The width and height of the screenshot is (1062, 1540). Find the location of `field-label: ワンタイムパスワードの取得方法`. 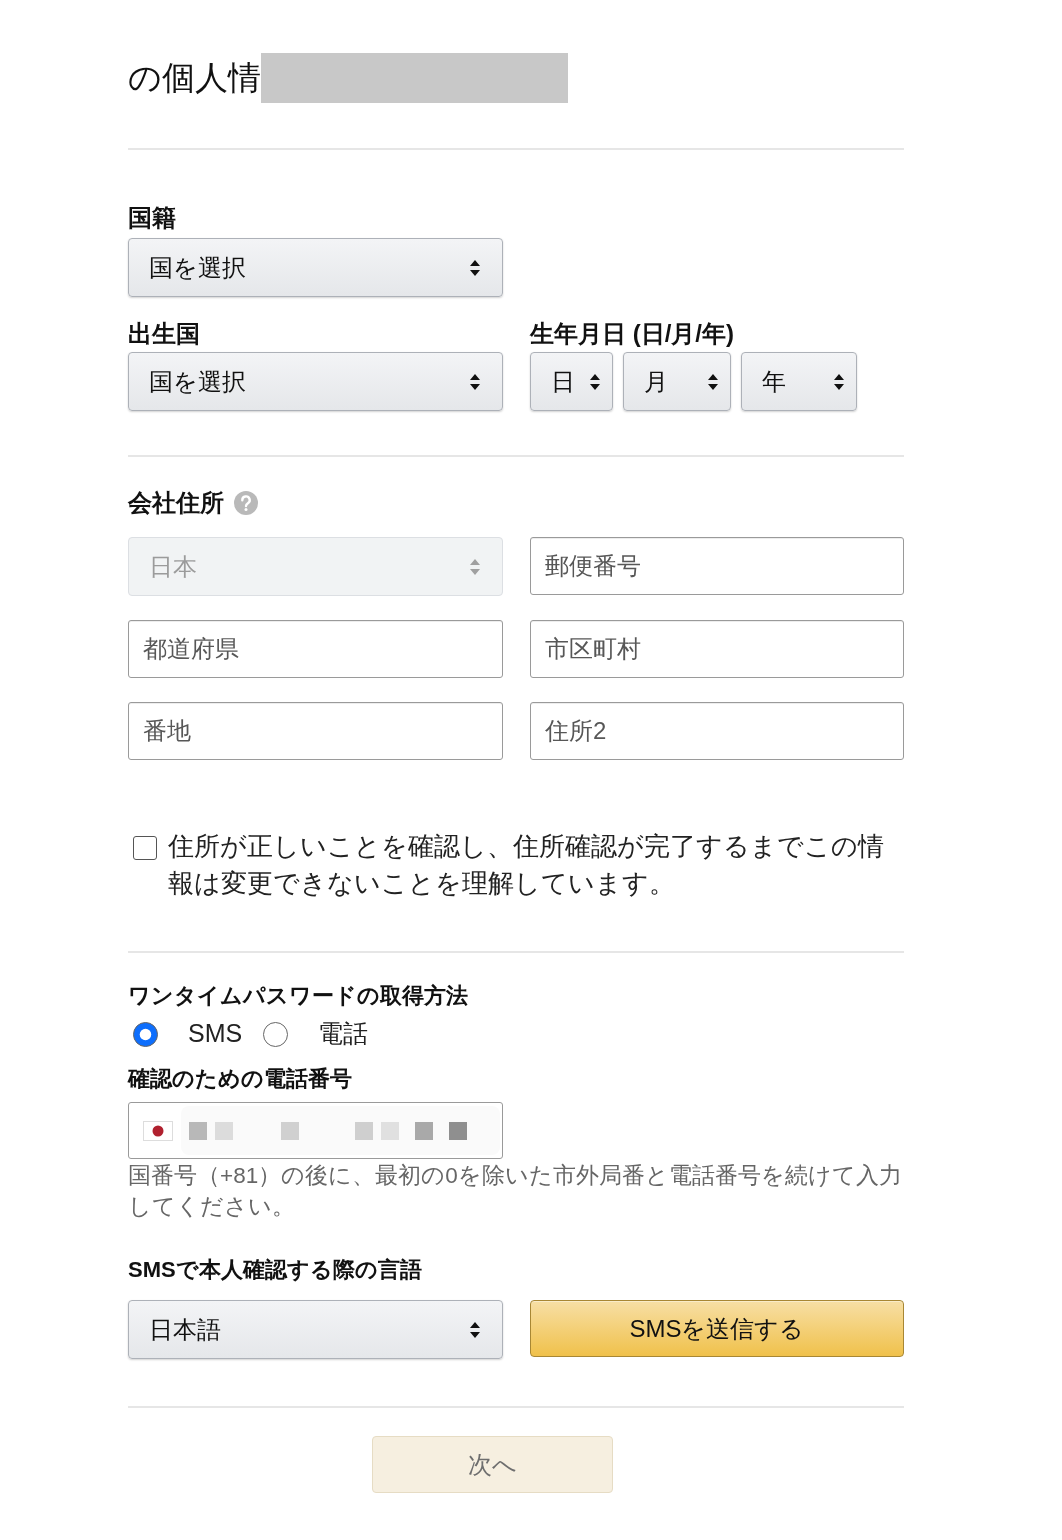

field-label: ワンタイムパスワードの取得方法 is located at coordinates (298, 996).